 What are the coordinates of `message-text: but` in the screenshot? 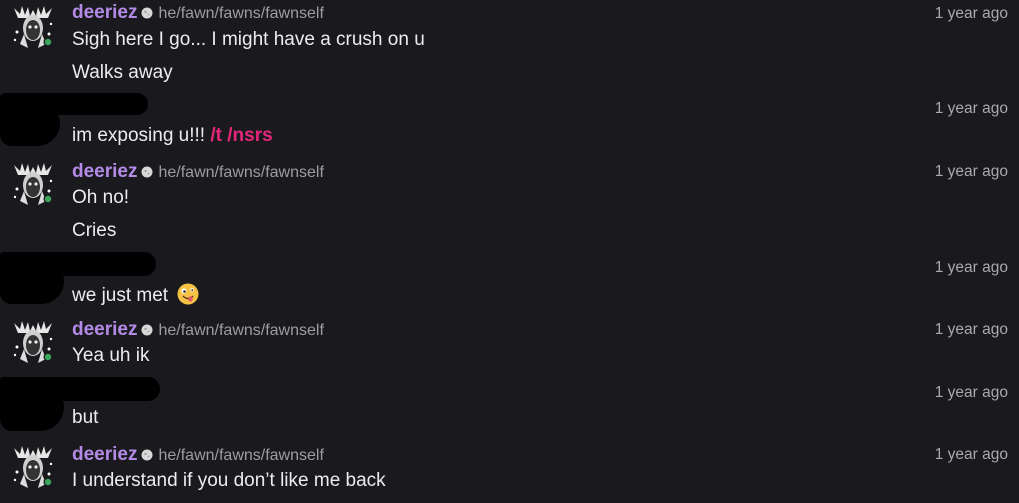 It's located at (85, 417).